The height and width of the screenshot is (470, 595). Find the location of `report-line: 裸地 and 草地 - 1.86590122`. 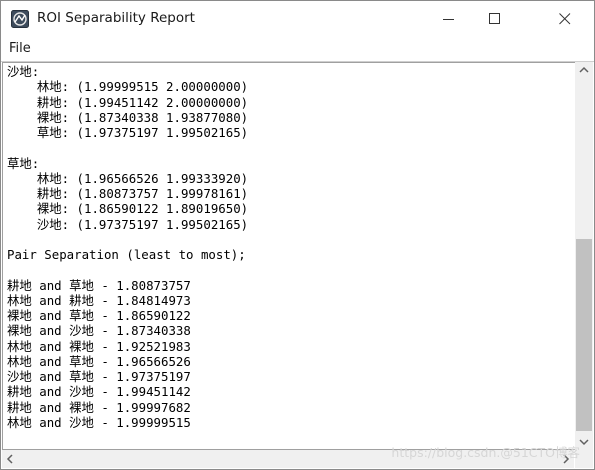

report-line: 裸地 and 草地 - 1.86590122 is located at coordinates (99, 315).